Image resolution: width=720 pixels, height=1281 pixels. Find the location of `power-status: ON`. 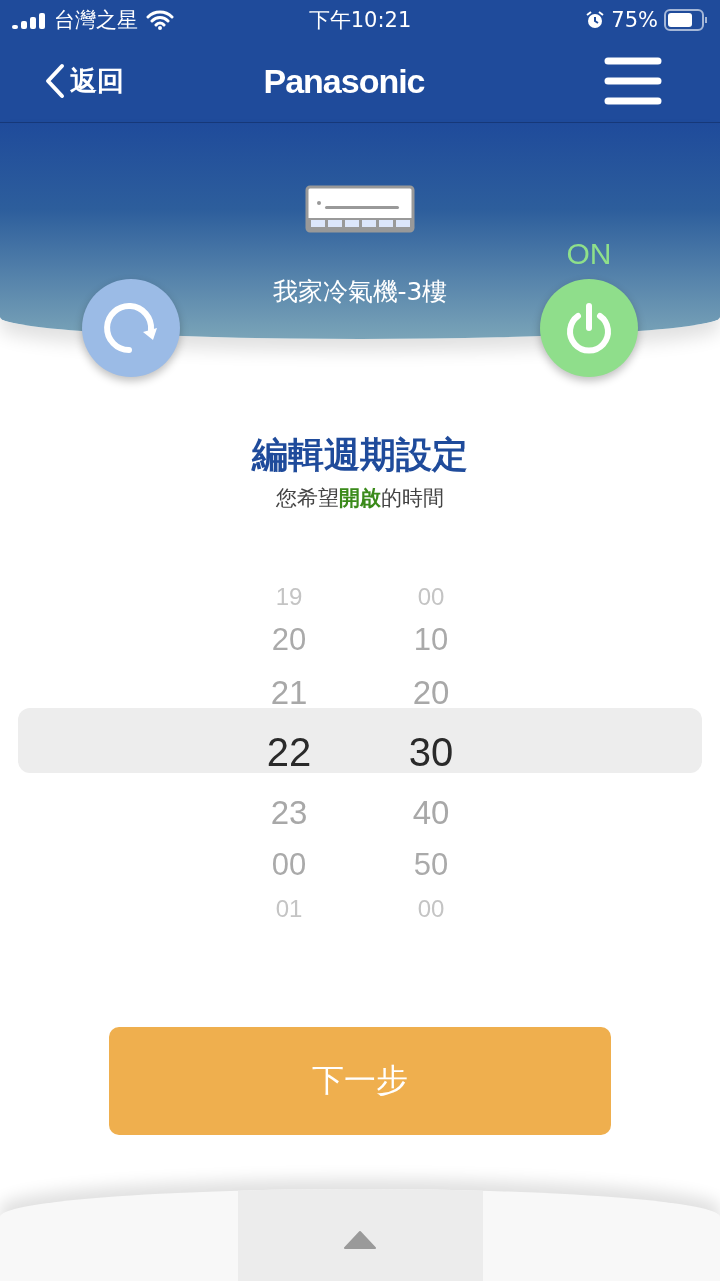

power-status: ON is located at coordinates (589, 254).